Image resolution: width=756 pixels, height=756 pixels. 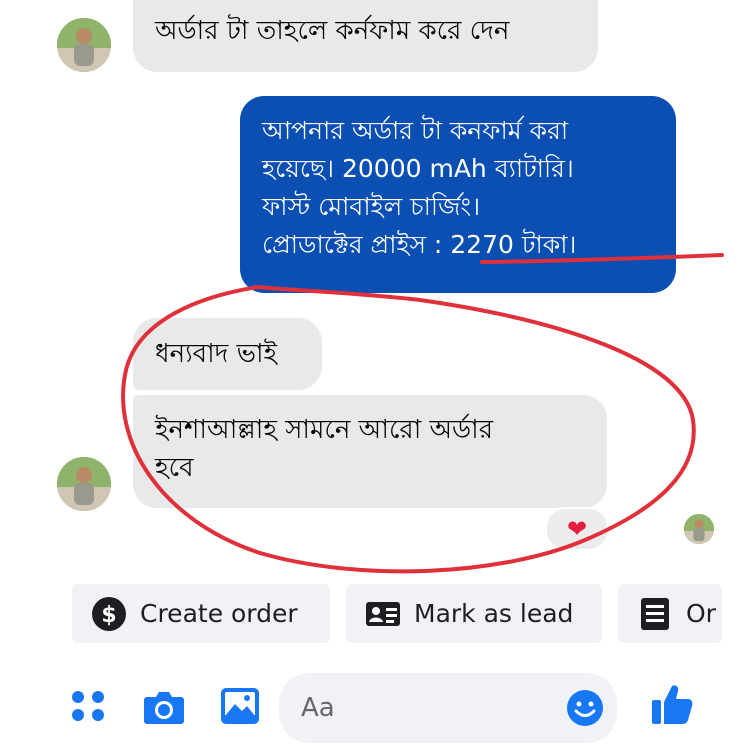 I want to click on message-bubble-incoming: ইনশাআল্লাহ সামনে আরো অর্ডার হবে, so click(x=370, y=451).